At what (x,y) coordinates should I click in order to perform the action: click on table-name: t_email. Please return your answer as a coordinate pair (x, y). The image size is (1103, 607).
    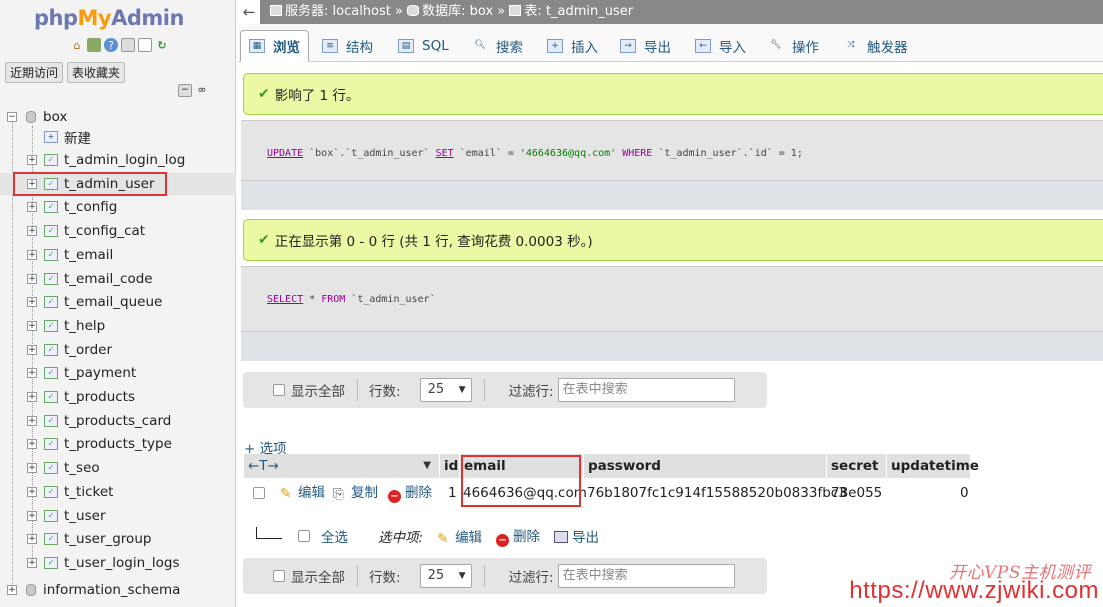
    Looking at the image, I should click on (88, 255).